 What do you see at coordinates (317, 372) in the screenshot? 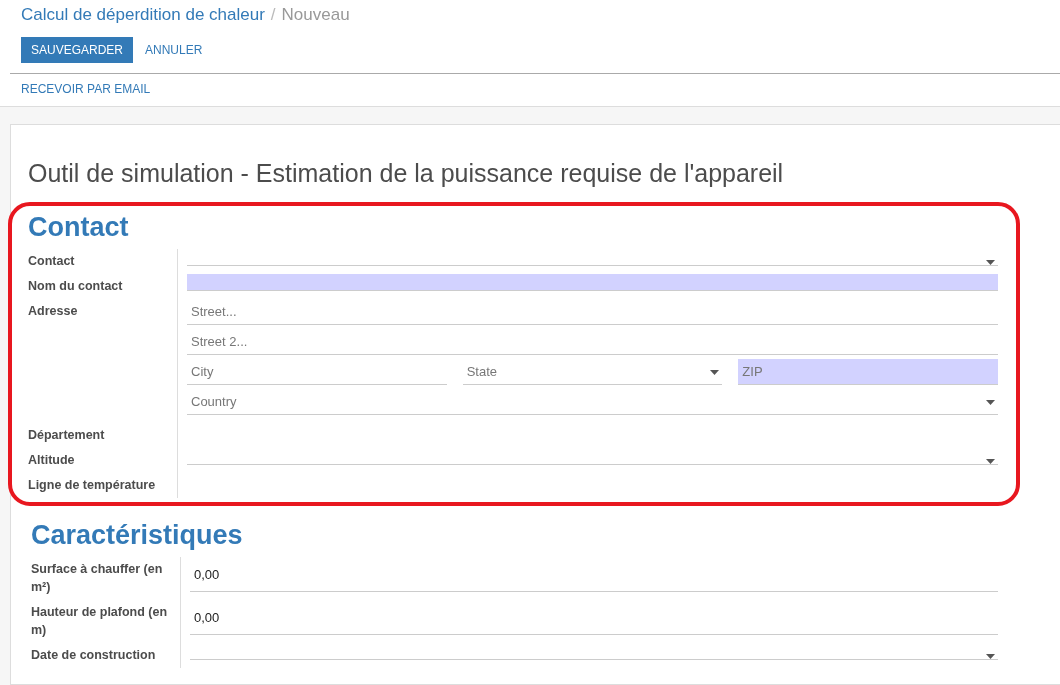
I see `input-field: City` at bounding box center [317, 372].